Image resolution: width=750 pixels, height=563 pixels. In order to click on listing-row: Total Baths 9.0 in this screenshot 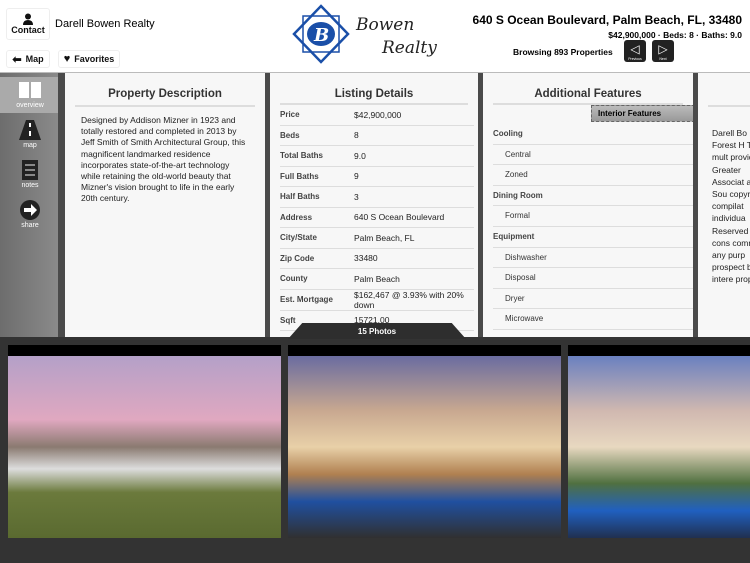, I will do `click(377, 156)`.